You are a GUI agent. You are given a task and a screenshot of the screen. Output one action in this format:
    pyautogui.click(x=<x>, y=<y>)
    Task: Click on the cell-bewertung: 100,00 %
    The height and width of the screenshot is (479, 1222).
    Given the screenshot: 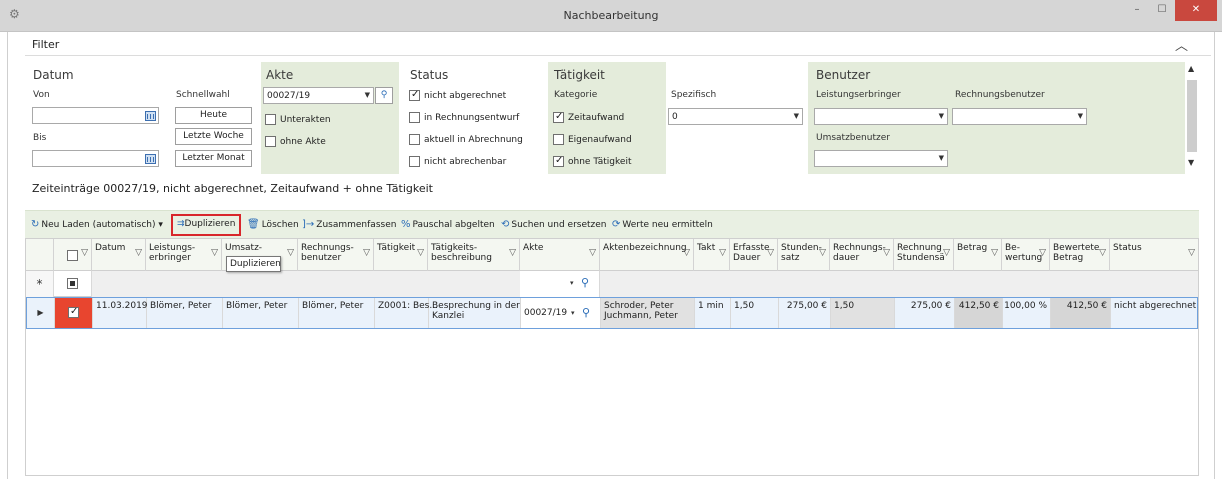 What is the action you would take?
    pyautogui.click(x=1027, y=313)
    